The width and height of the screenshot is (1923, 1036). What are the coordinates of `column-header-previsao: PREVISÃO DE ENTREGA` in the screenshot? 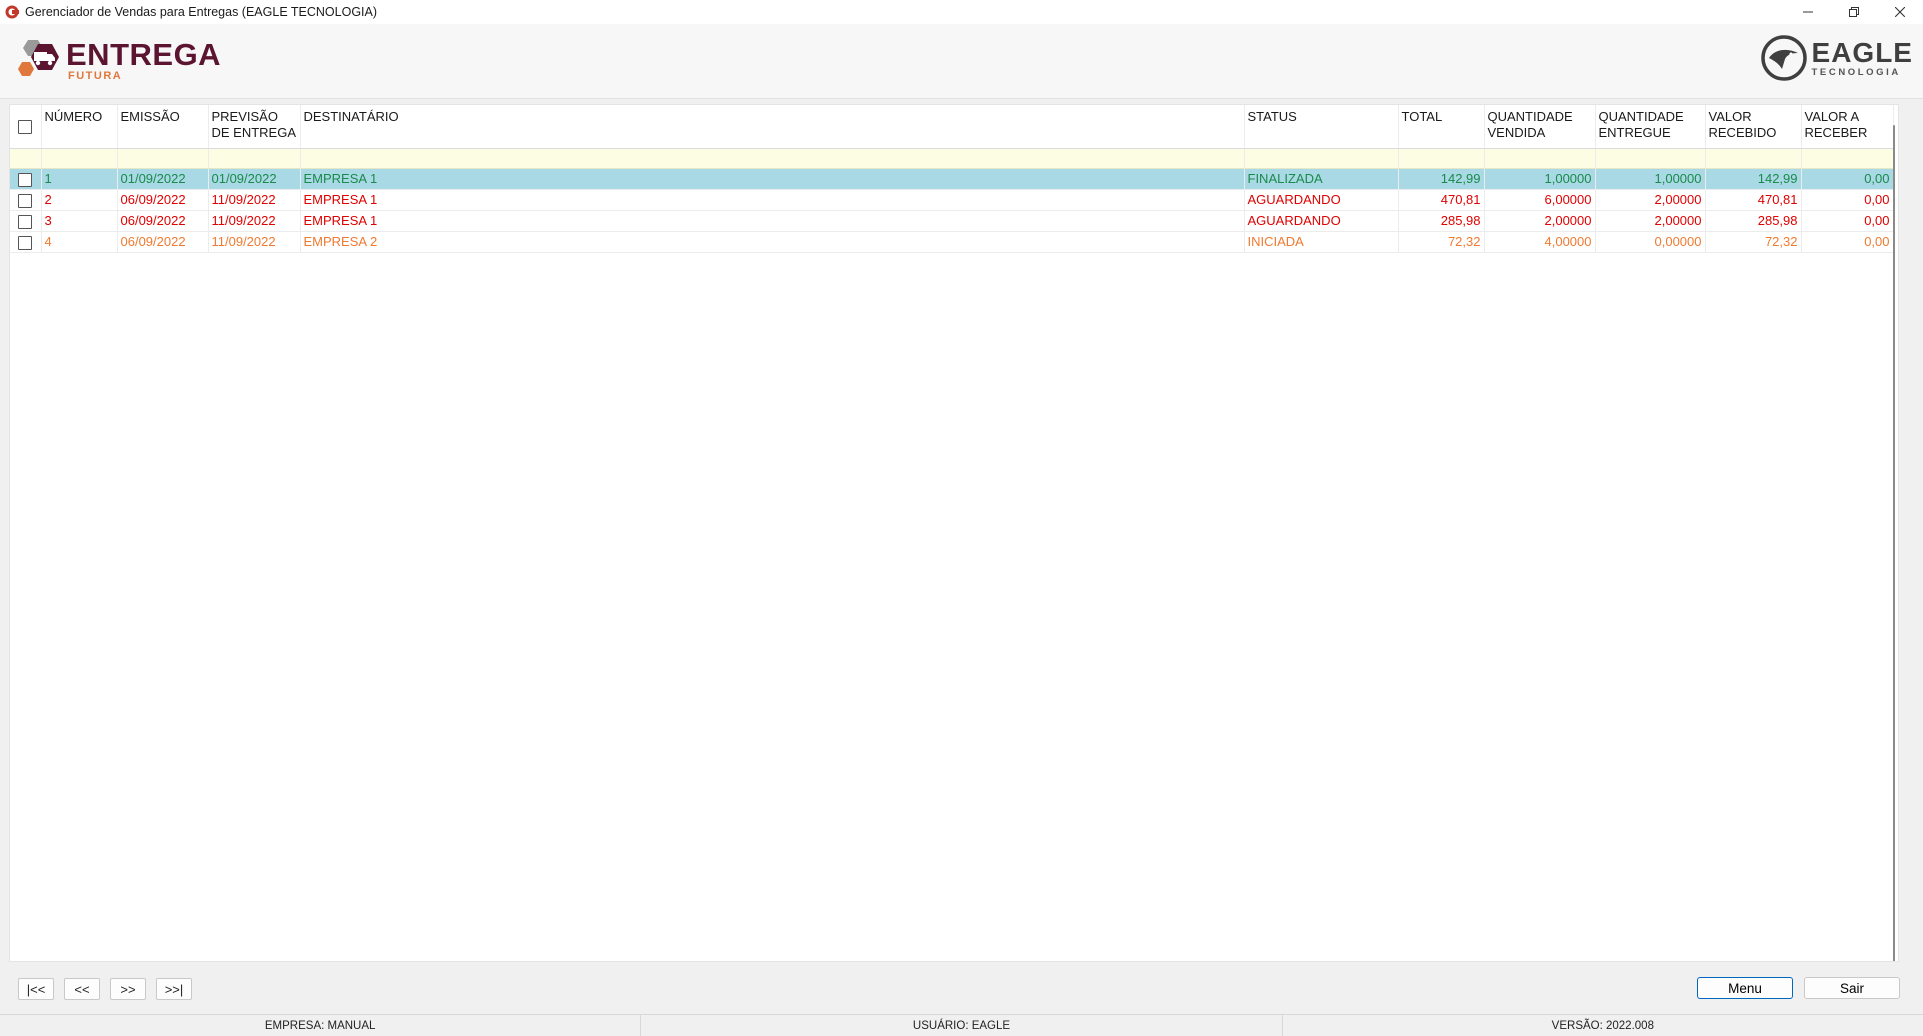 It's located at (254, 127).